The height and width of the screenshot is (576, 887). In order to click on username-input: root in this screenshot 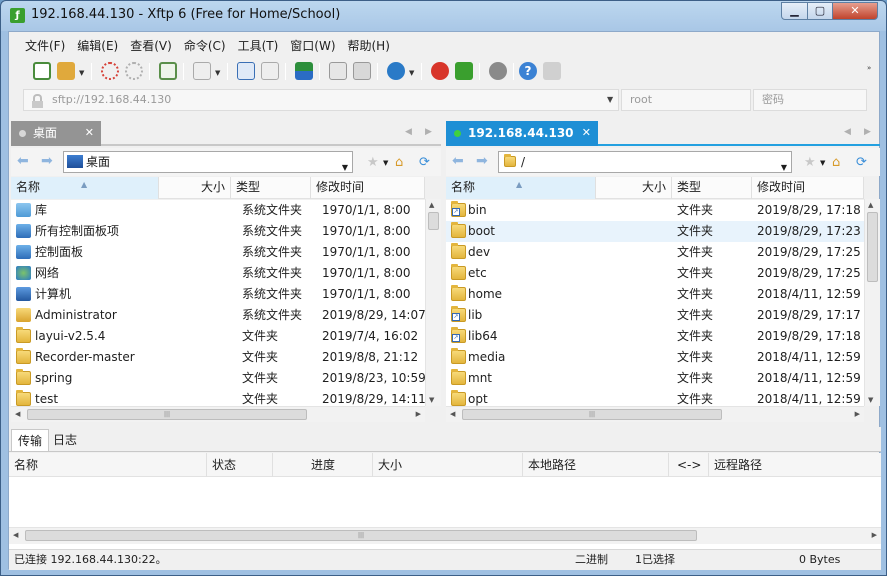, I will do `click(686, 100)`.